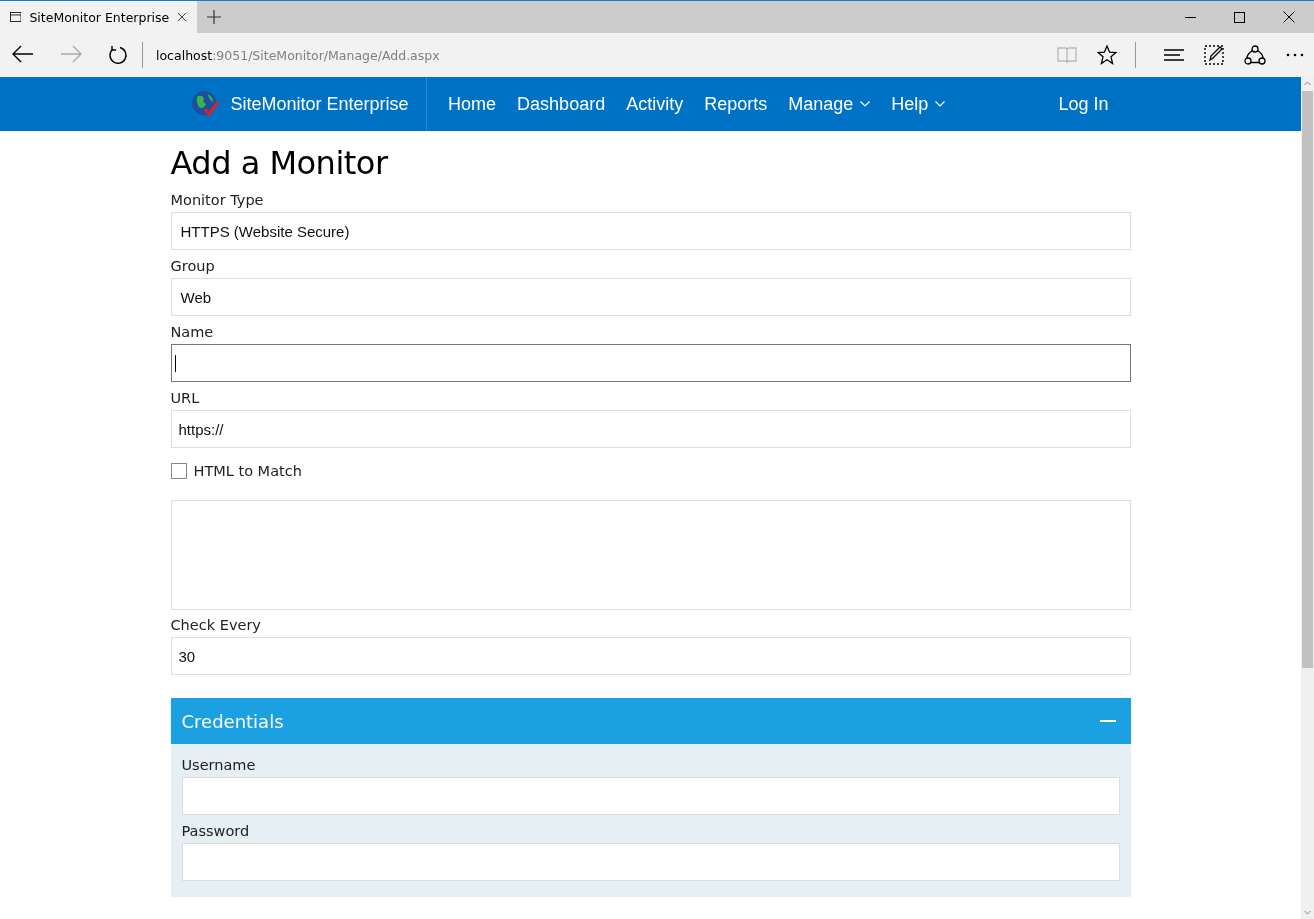  I want to click on login-link: Log In, so click(1083, 104).